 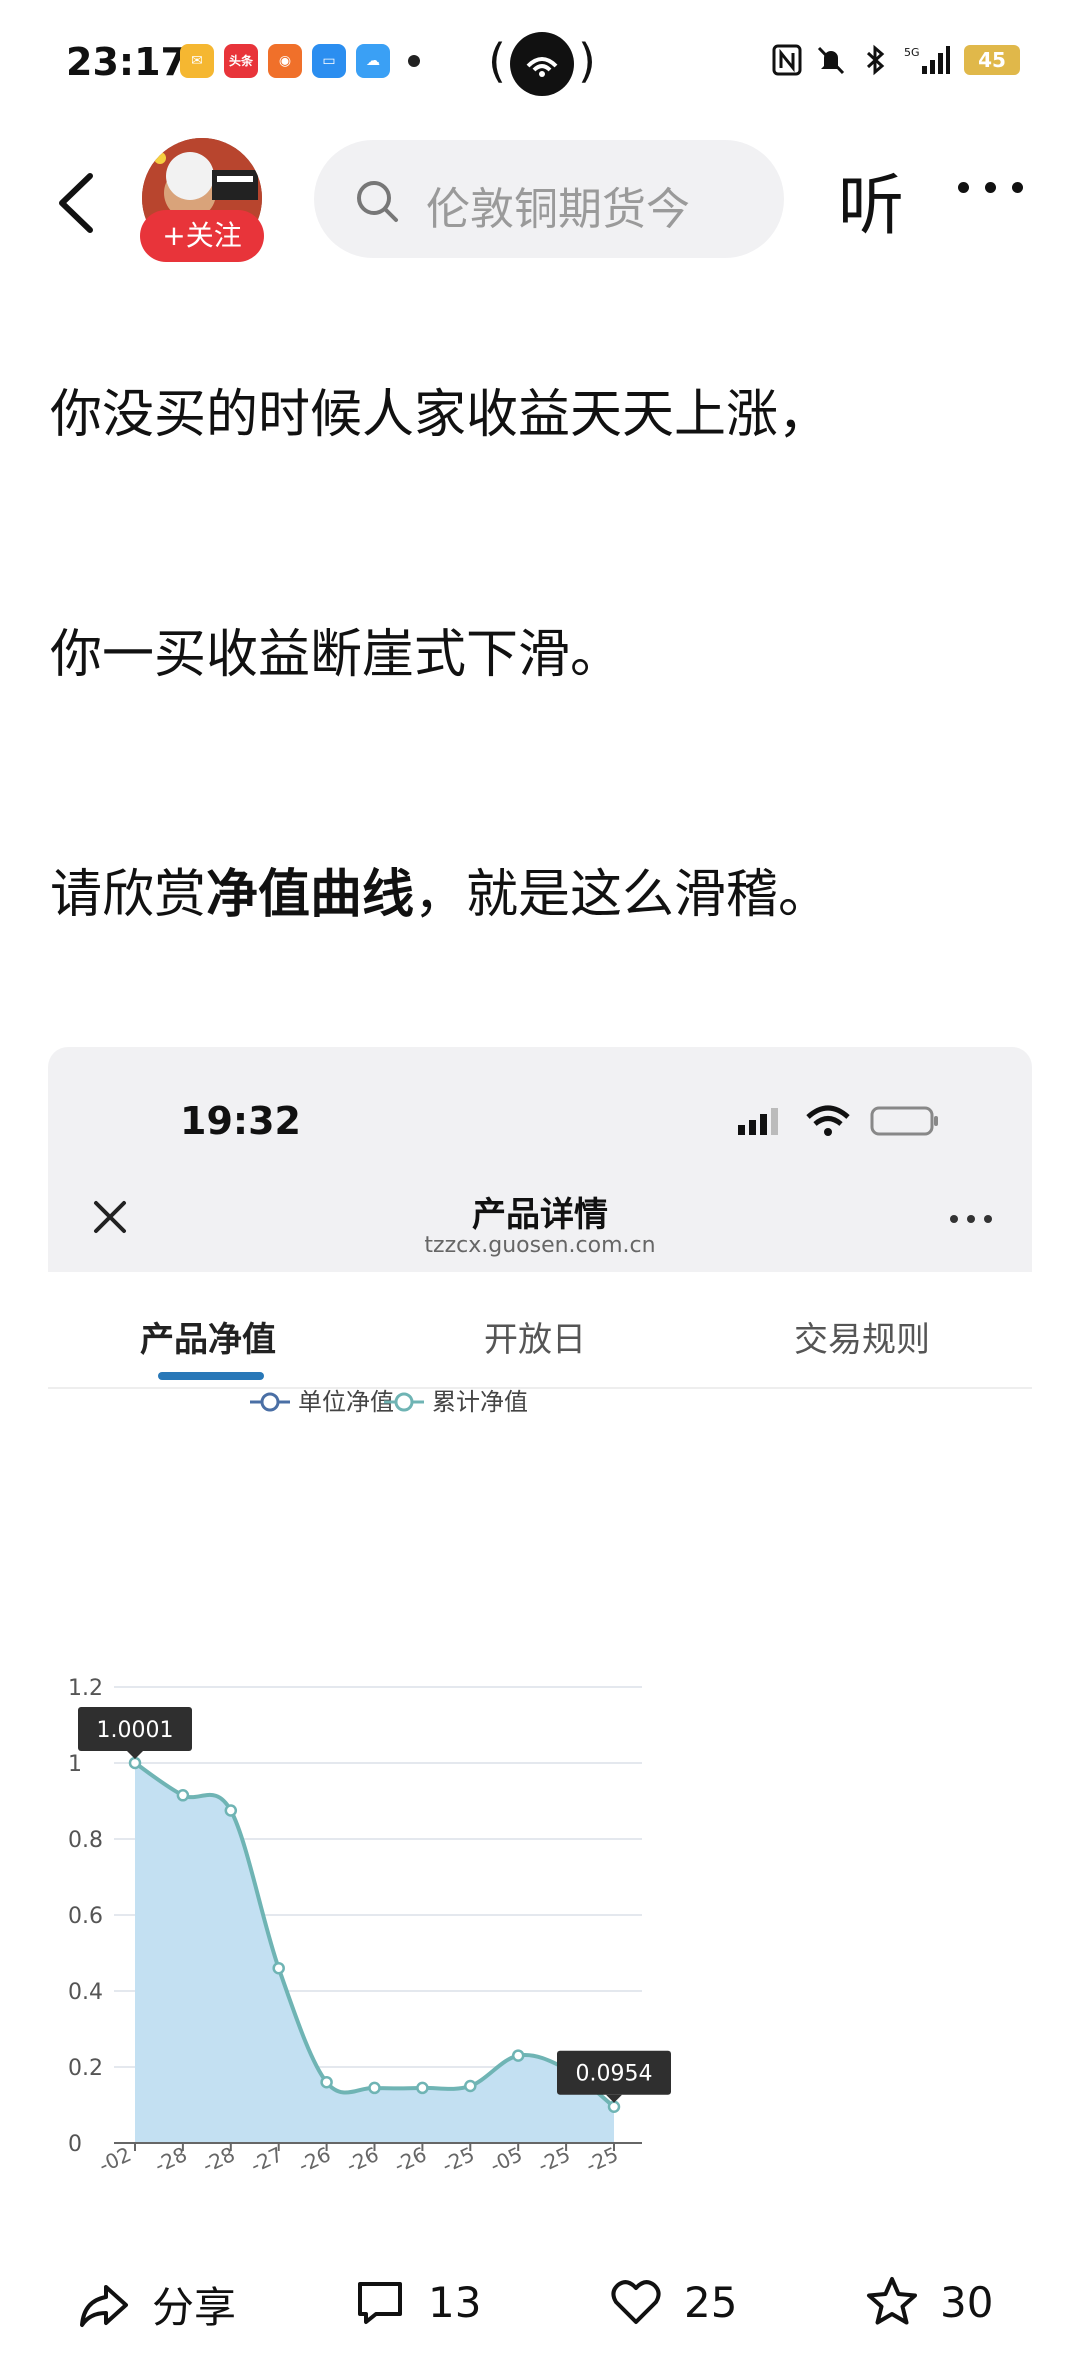 What do you see at coordinates (211, 1376) in the screenshot?
I see `active-tab-indicator` at bounding box center [211, 1376].